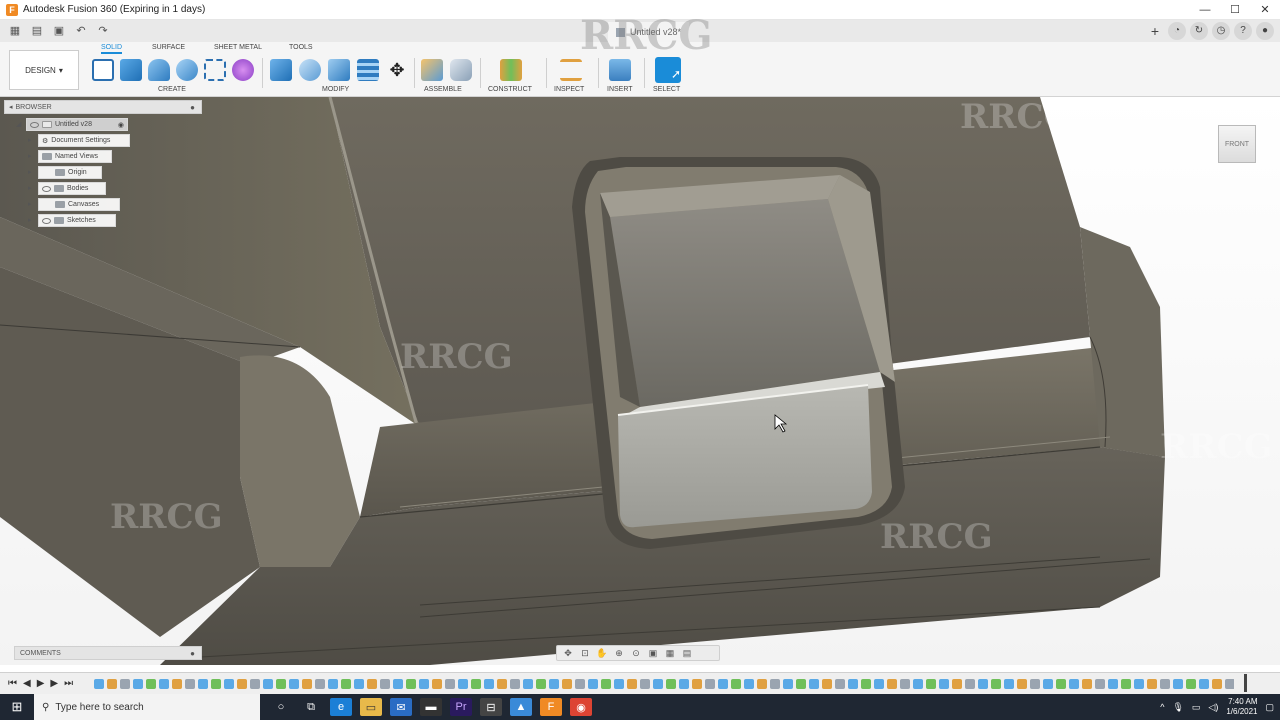  What do you see at coordinates (1155, 31) in the screenshot?
I see `new-tab-icon: +` at bounding box center [1155, 31].